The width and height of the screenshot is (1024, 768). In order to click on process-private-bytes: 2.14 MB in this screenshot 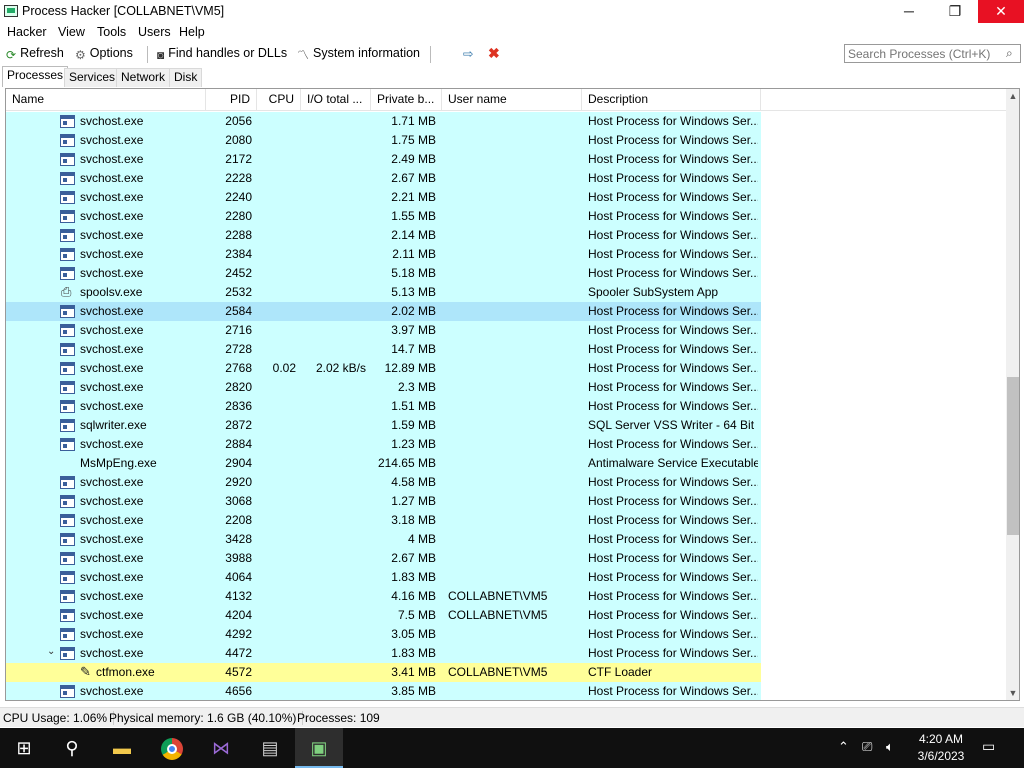, I will do `click(413, 235)`.